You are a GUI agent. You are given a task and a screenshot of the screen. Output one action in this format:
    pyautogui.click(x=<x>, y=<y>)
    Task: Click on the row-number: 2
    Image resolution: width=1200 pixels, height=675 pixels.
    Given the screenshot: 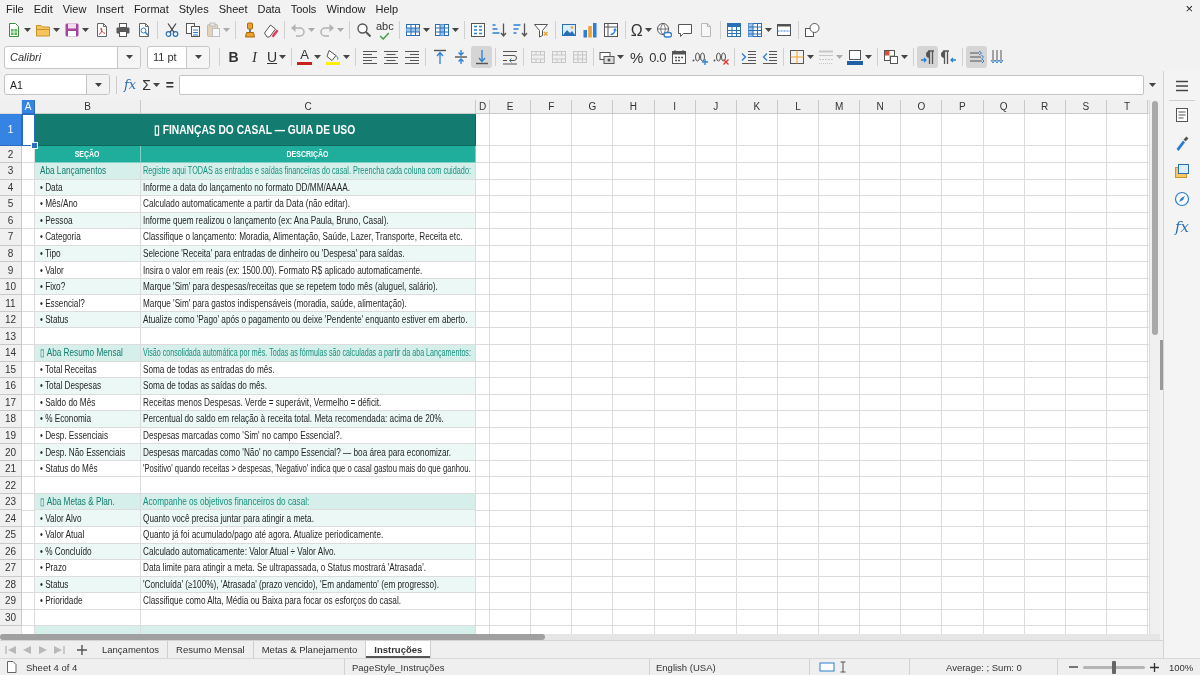 What is the action you would take?
    pyautogui.click(x=11, y=154)
    